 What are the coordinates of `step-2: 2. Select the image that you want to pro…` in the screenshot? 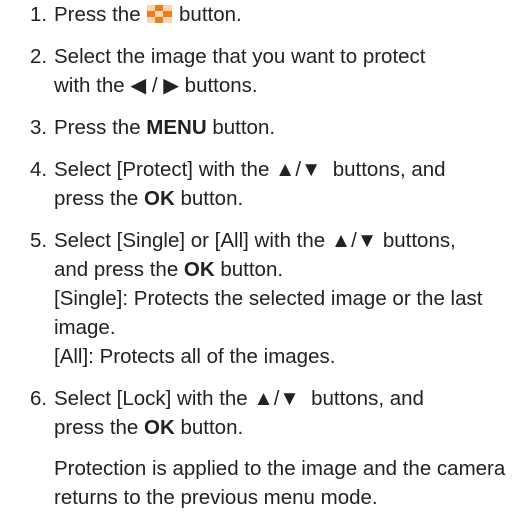 It's located at (275, 71).